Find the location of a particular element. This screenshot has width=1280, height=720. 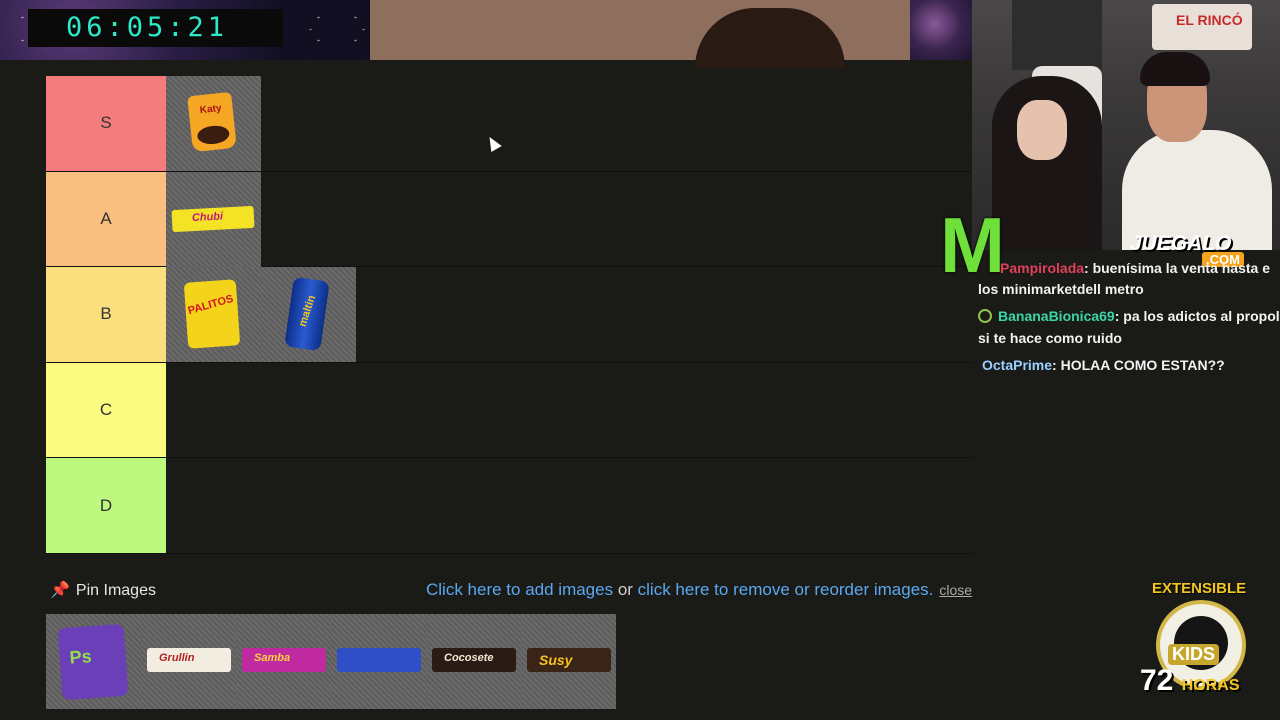

pool-item-samba: Samba is located at coordinates (283, 661).